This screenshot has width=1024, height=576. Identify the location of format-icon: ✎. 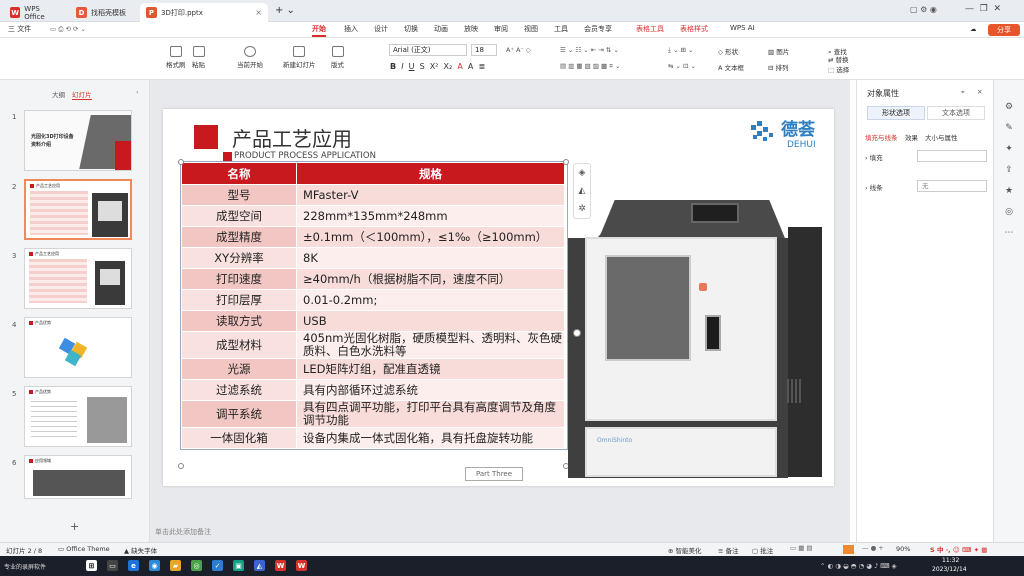
(1009, 128).